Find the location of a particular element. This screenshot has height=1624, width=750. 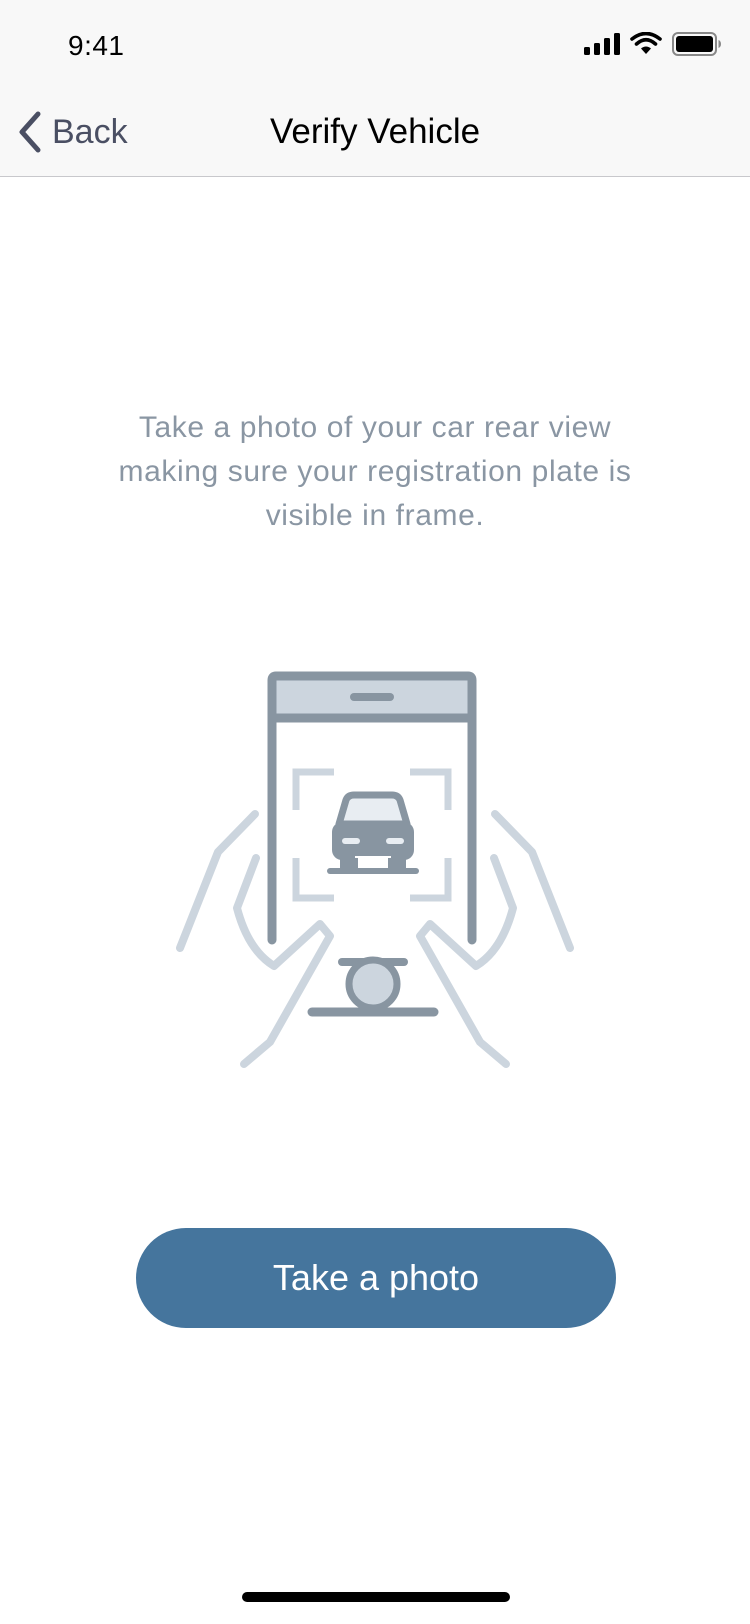

navigation-bar: 9:41 Back Verify Vehicle is located at coordinates (375, 88).